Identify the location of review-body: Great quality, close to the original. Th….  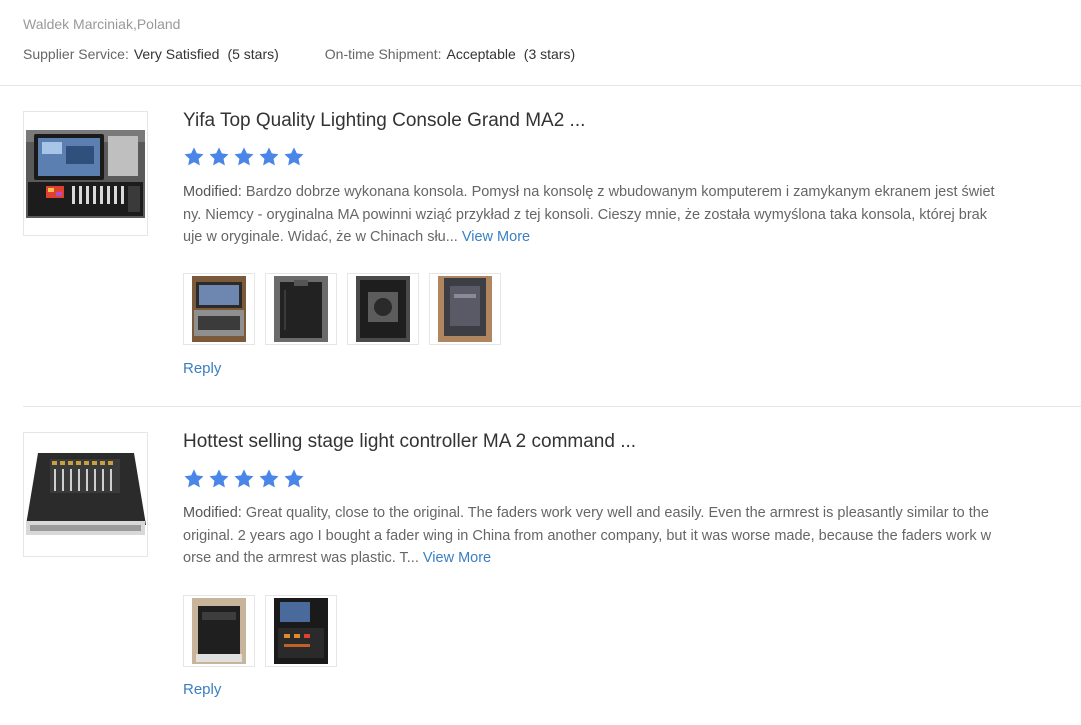
(587, 535).